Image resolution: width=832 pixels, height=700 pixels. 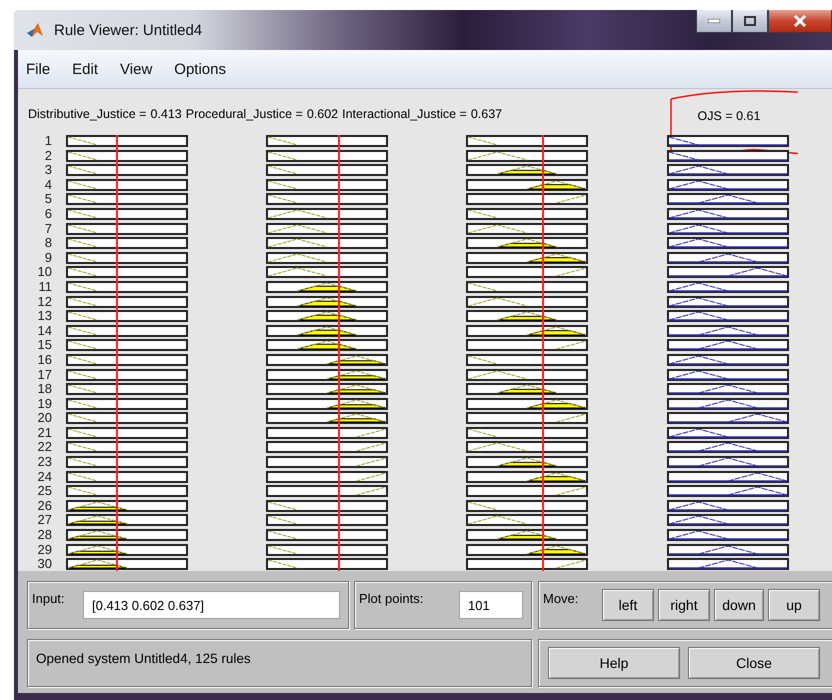 I want to click on status-message: Opened system Untitled4, 125 rules, so click(x=143, y=658).